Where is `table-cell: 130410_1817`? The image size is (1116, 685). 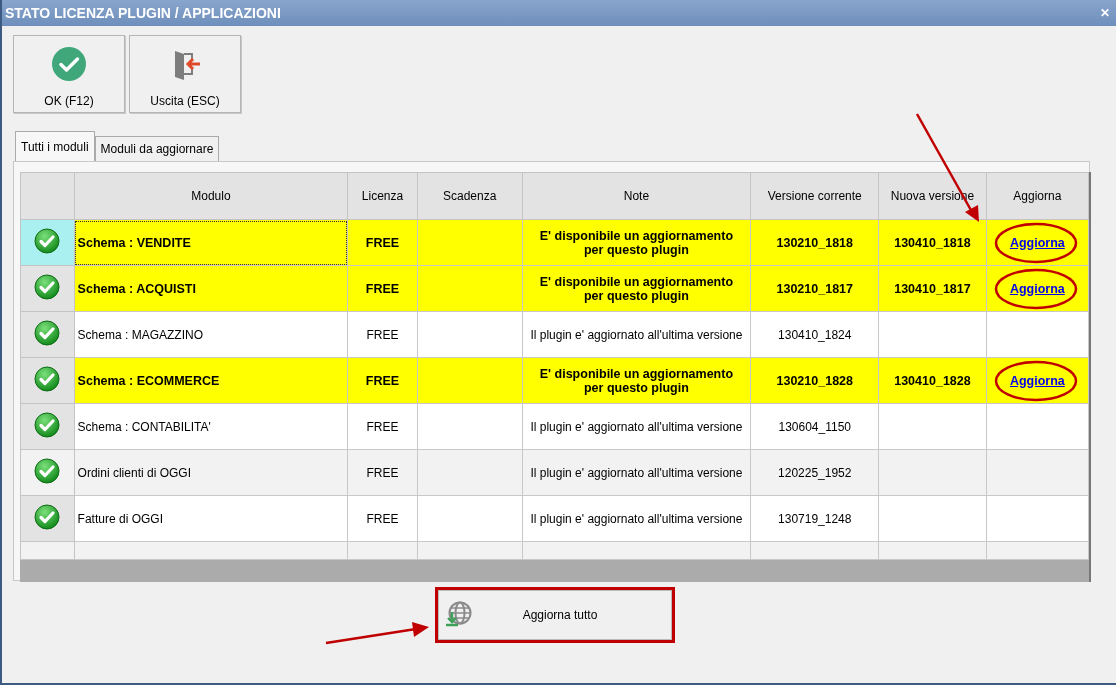
table-cell: 130410_1817 is located at coordinates (932, 288).